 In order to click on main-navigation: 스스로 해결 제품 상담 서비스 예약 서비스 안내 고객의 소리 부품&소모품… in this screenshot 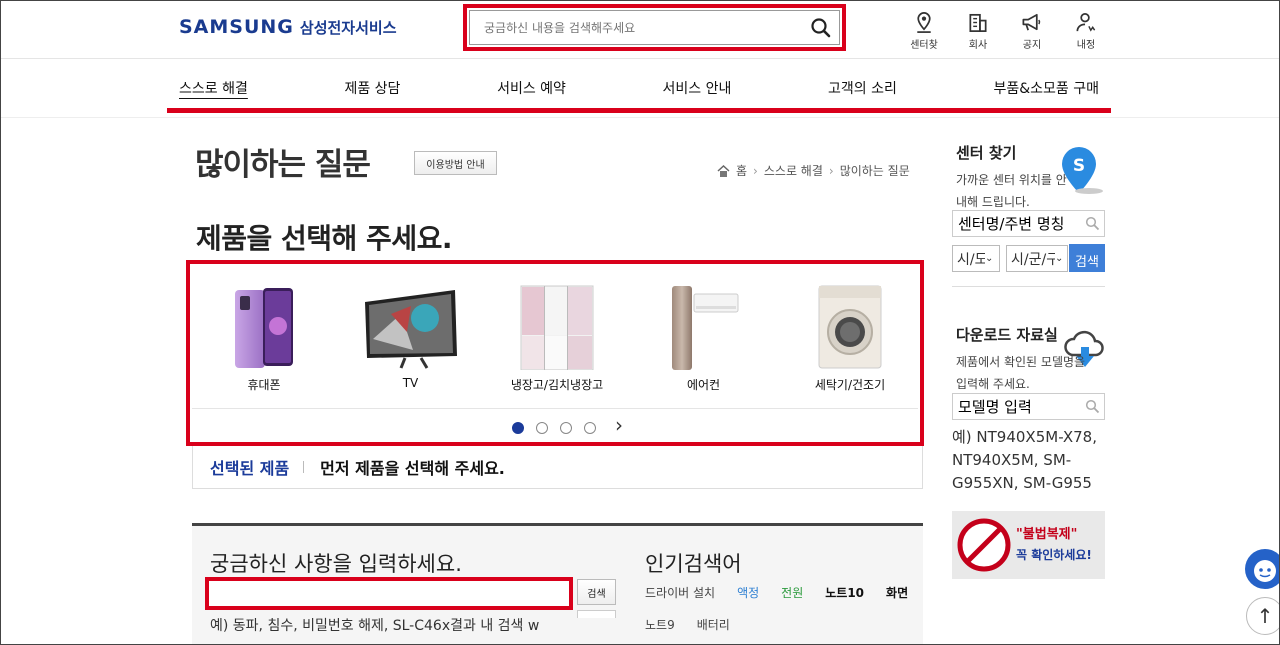, I will do `click(639, 88)`.